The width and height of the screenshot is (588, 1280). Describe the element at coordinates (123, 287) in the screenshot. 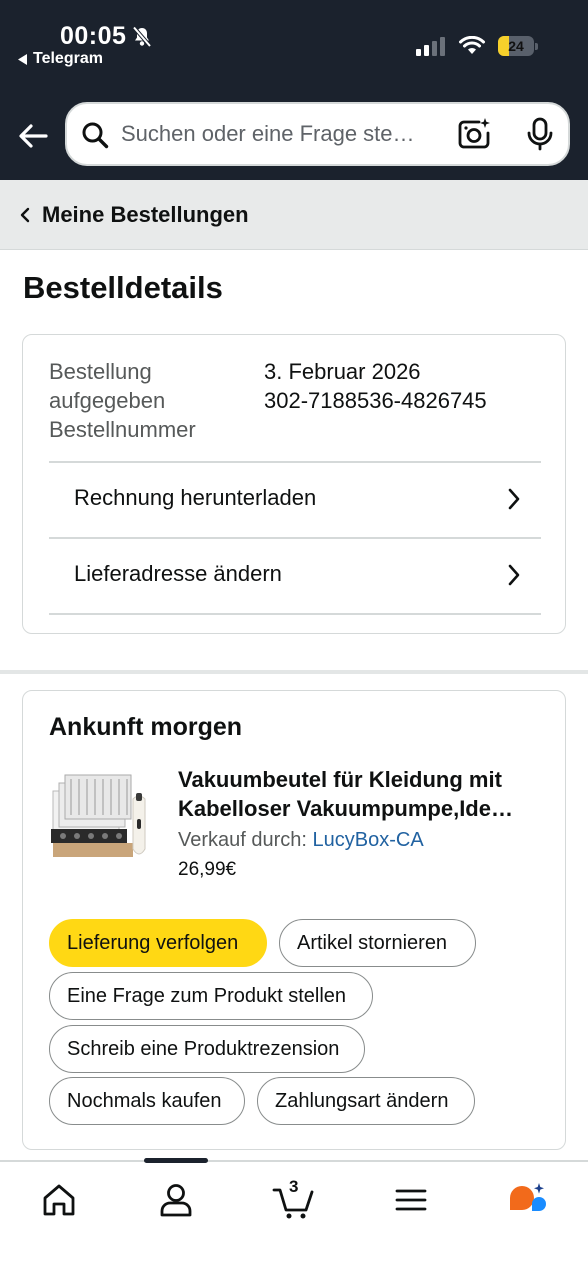

I see `page-title: Bestelldetails` at that location.